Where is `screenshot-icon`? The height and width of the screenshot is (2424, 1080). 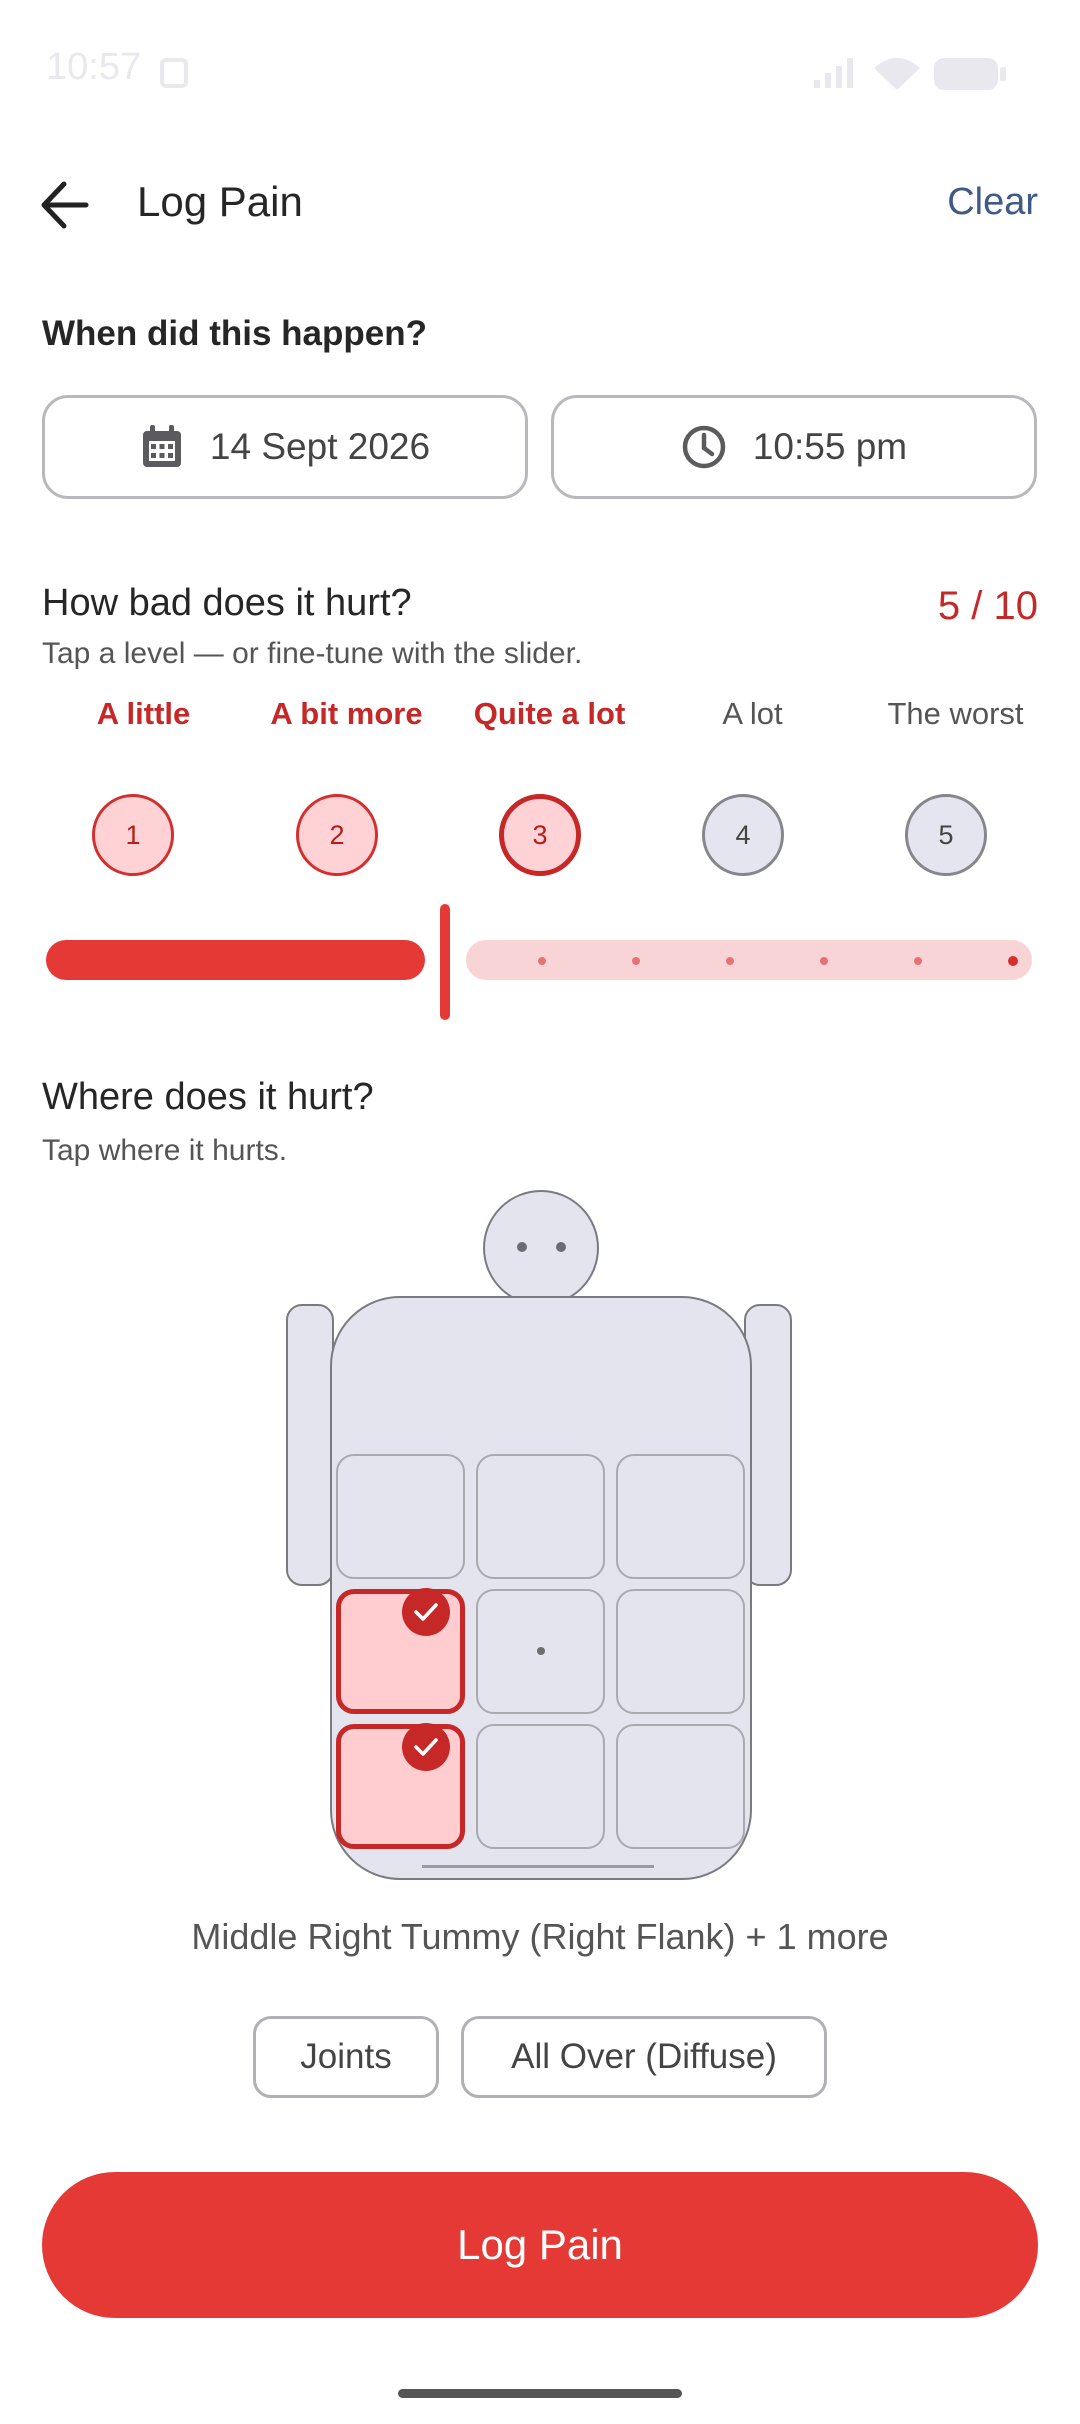
screenshot-icon is located at coordinates (174, 73).